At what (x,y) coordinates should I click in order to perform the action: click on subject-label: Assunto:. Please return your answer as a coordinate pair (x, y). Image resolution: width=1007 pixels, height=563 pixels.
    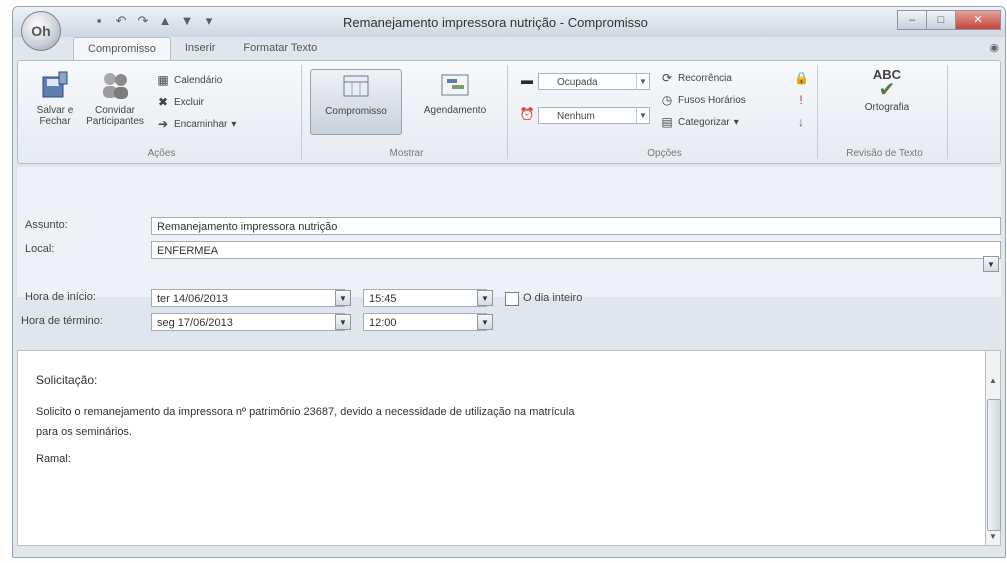
    Looking at the image, I should click on (46, 225).